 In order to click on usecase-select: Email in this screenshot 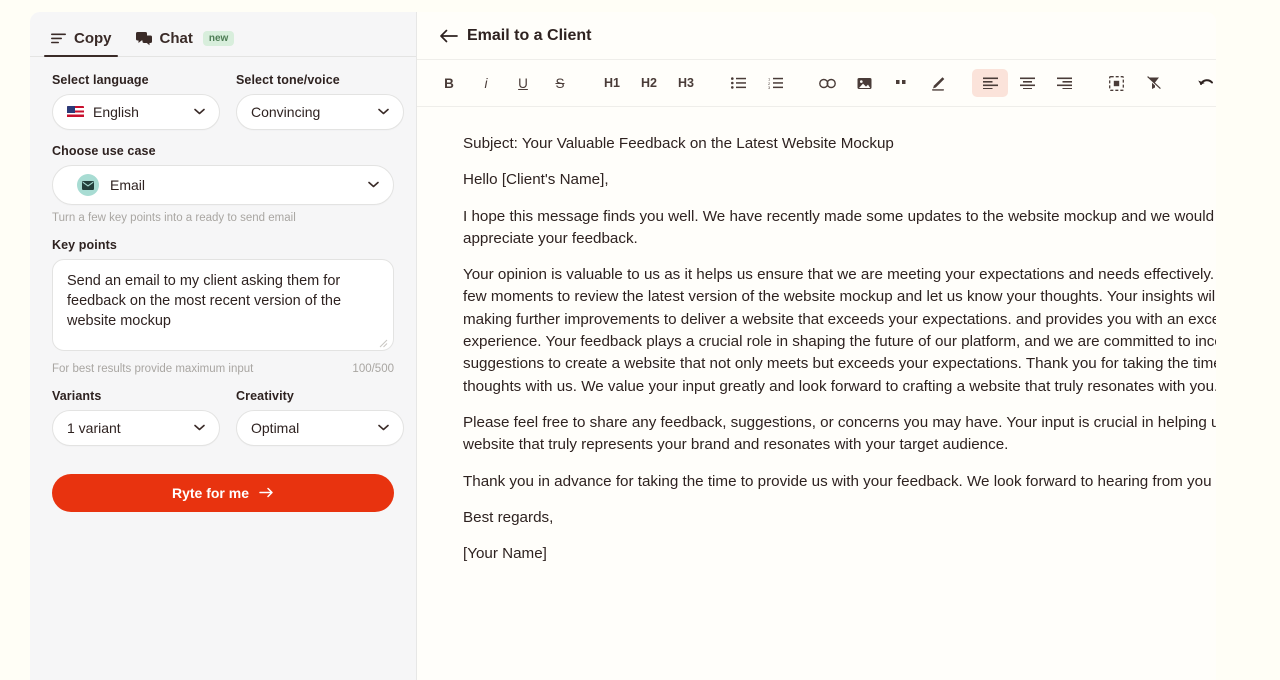, I will do `click(223, 185)`.